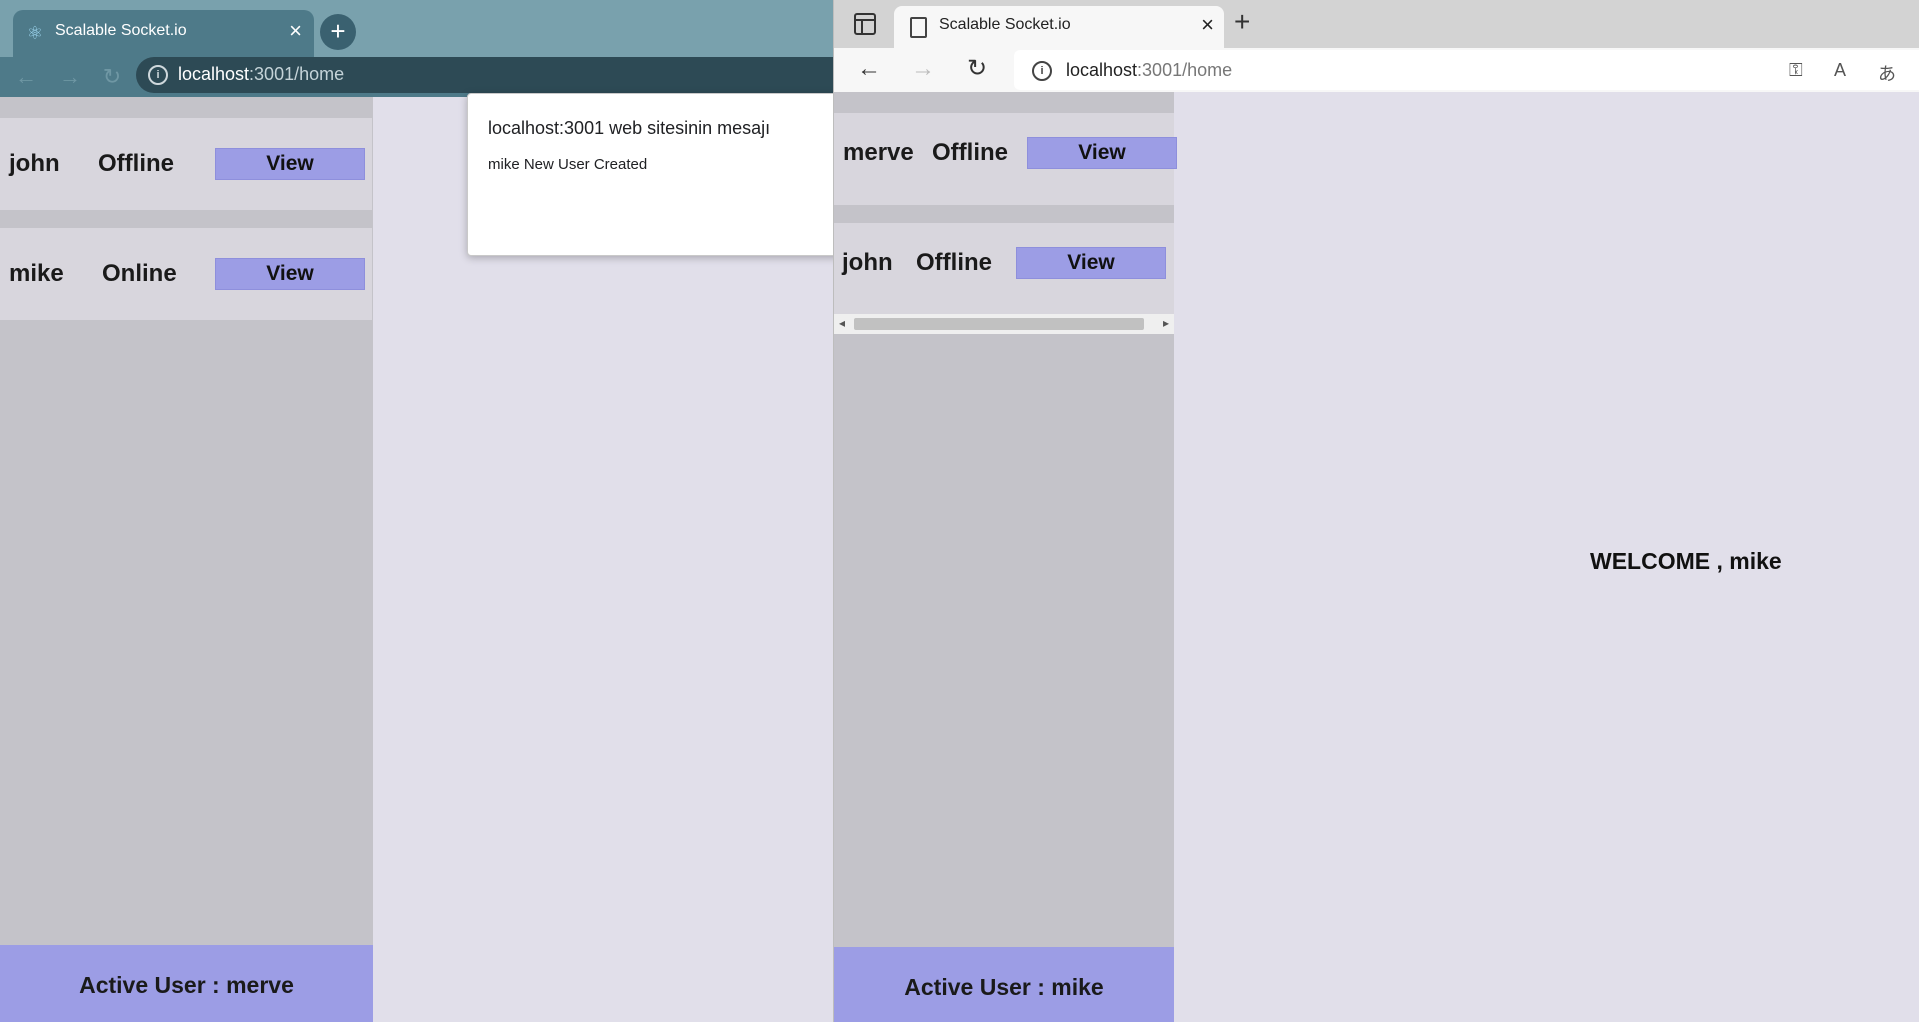 This screenshot has height=1022, width=1919. What do you see at coordinates (484, 75) in the screenshot?
I see `left-address-bar: i localhost:3001/home` at bounding box center [484, 75].